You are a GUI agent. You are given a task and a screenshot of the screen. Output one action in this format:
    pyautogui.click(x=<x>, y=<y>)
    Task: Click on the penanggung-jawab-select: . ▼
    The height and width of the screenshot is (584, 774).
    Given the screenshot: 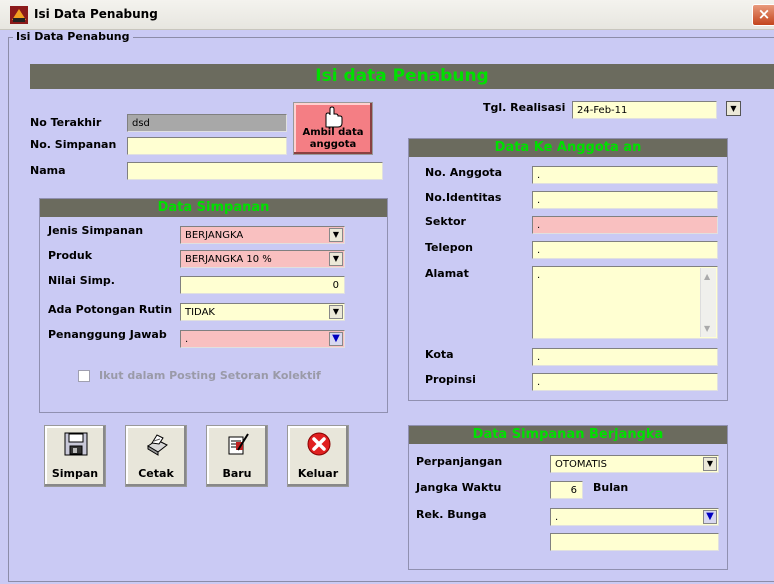 What is the action you would take?
    pyautogui.click(x=262, y=339)
    